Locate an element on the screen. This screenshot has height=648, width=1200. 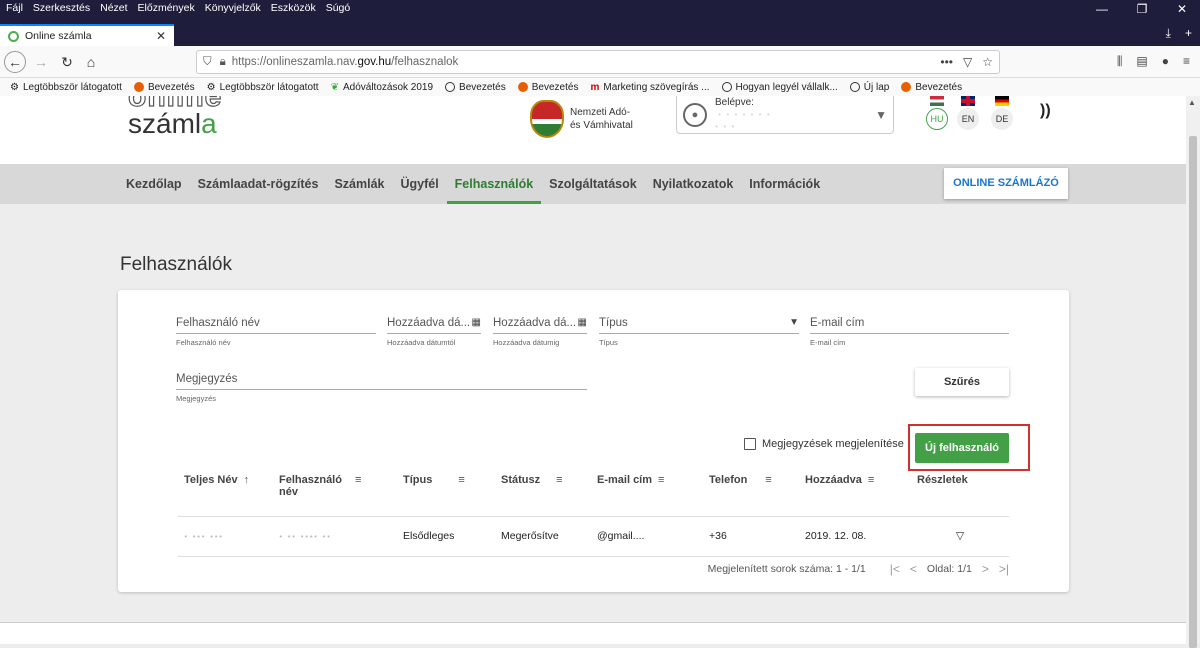
type-filter: Típus ▼ Típus is located at coordinates (699, 329).